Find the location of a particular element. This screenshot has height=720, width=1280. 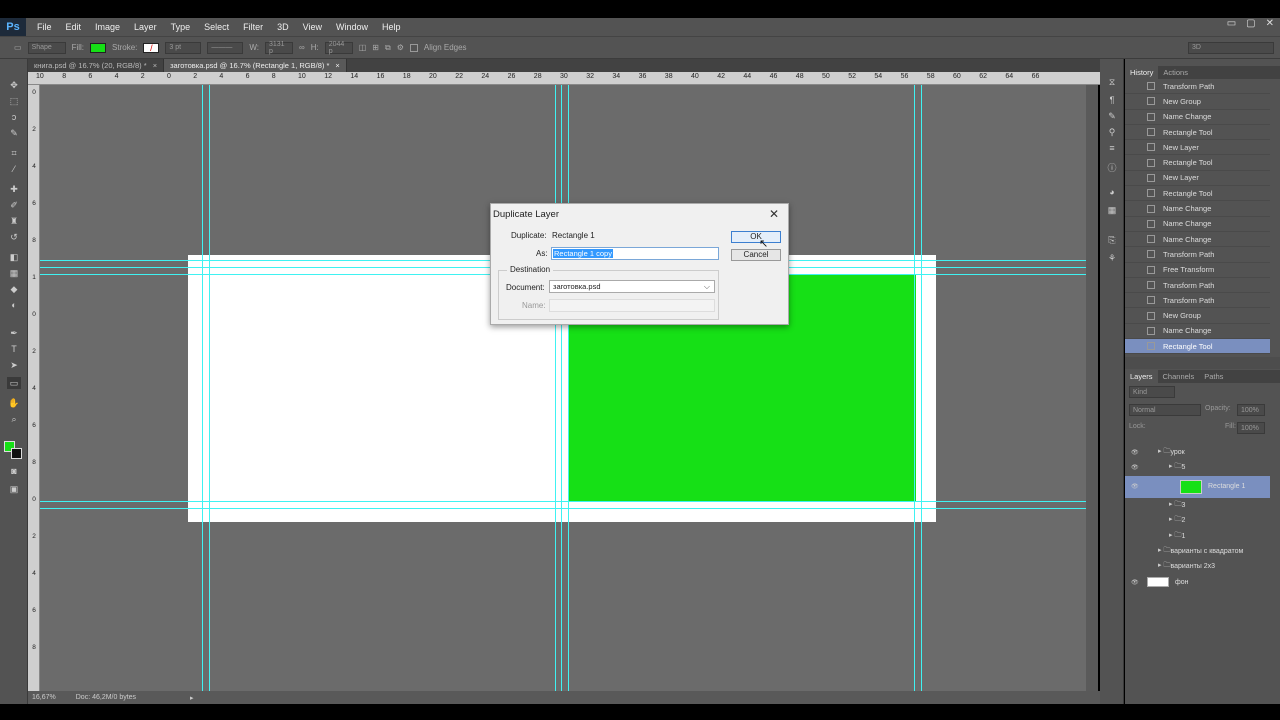

vertical-ruler: 0246810246802468 is located at coordinates (34, 388).